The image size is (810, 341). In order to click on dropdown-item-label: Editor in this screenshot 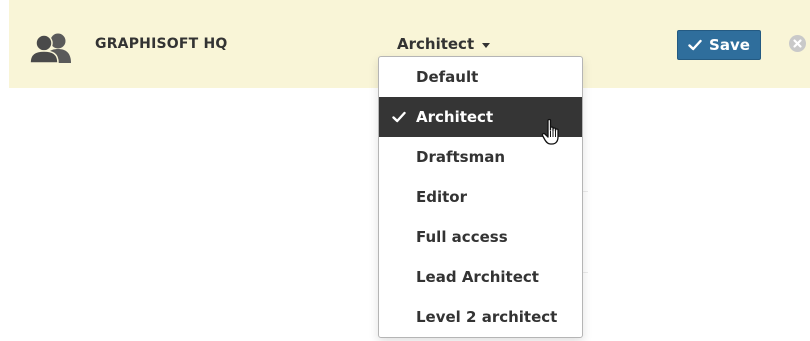, I will do `click(441, 197)`.